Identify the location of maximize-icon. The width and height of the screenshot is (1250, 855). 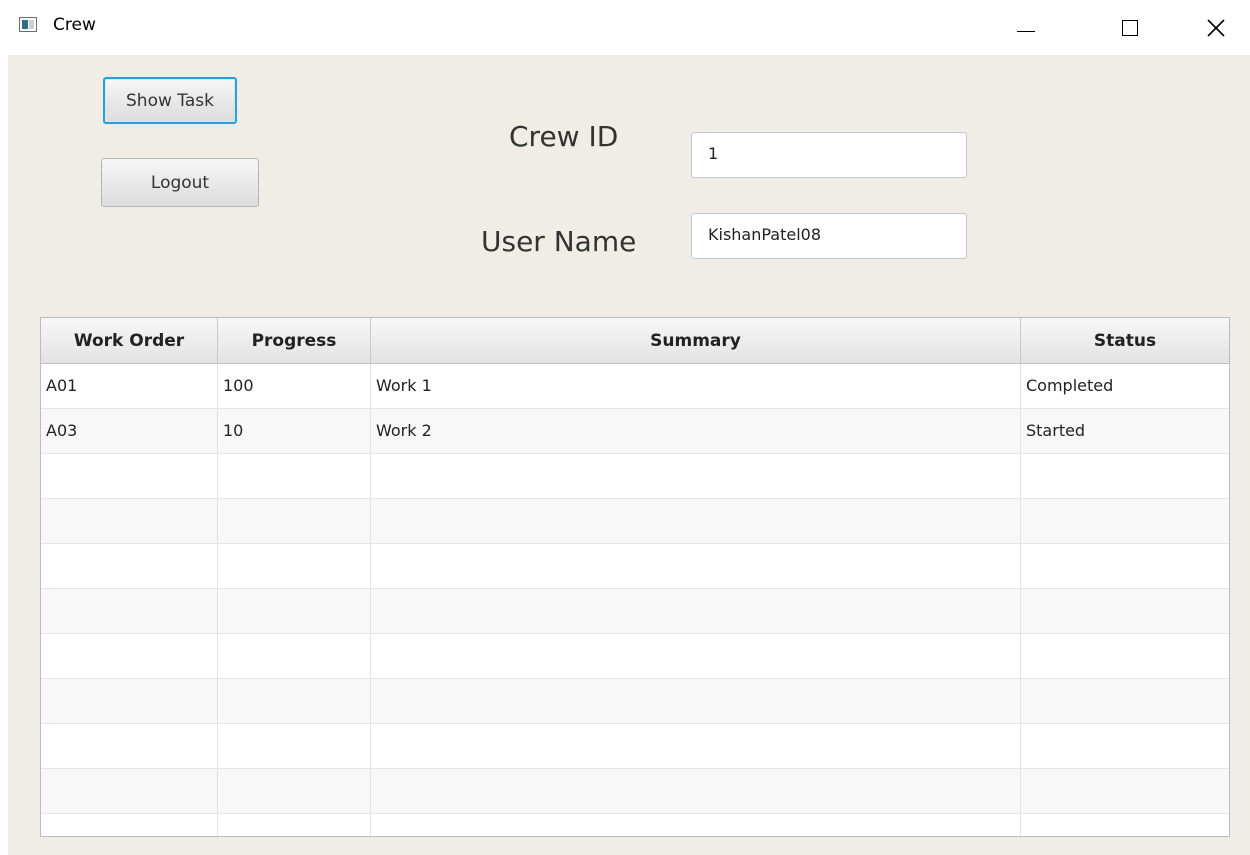
(1130, 27).